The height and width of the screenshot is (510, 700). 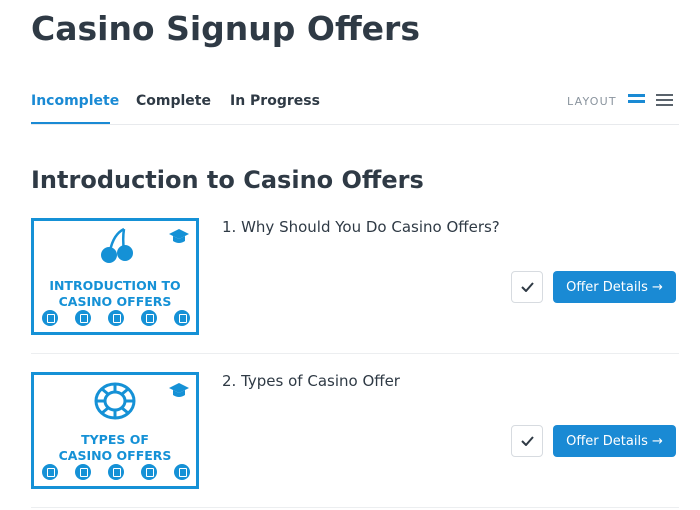 What do you see at coordinates (361, 227) in the screenshot?
I see `offer-title: 1. Why Should You Do Casino Offers?` at bounding box center [361, 227].